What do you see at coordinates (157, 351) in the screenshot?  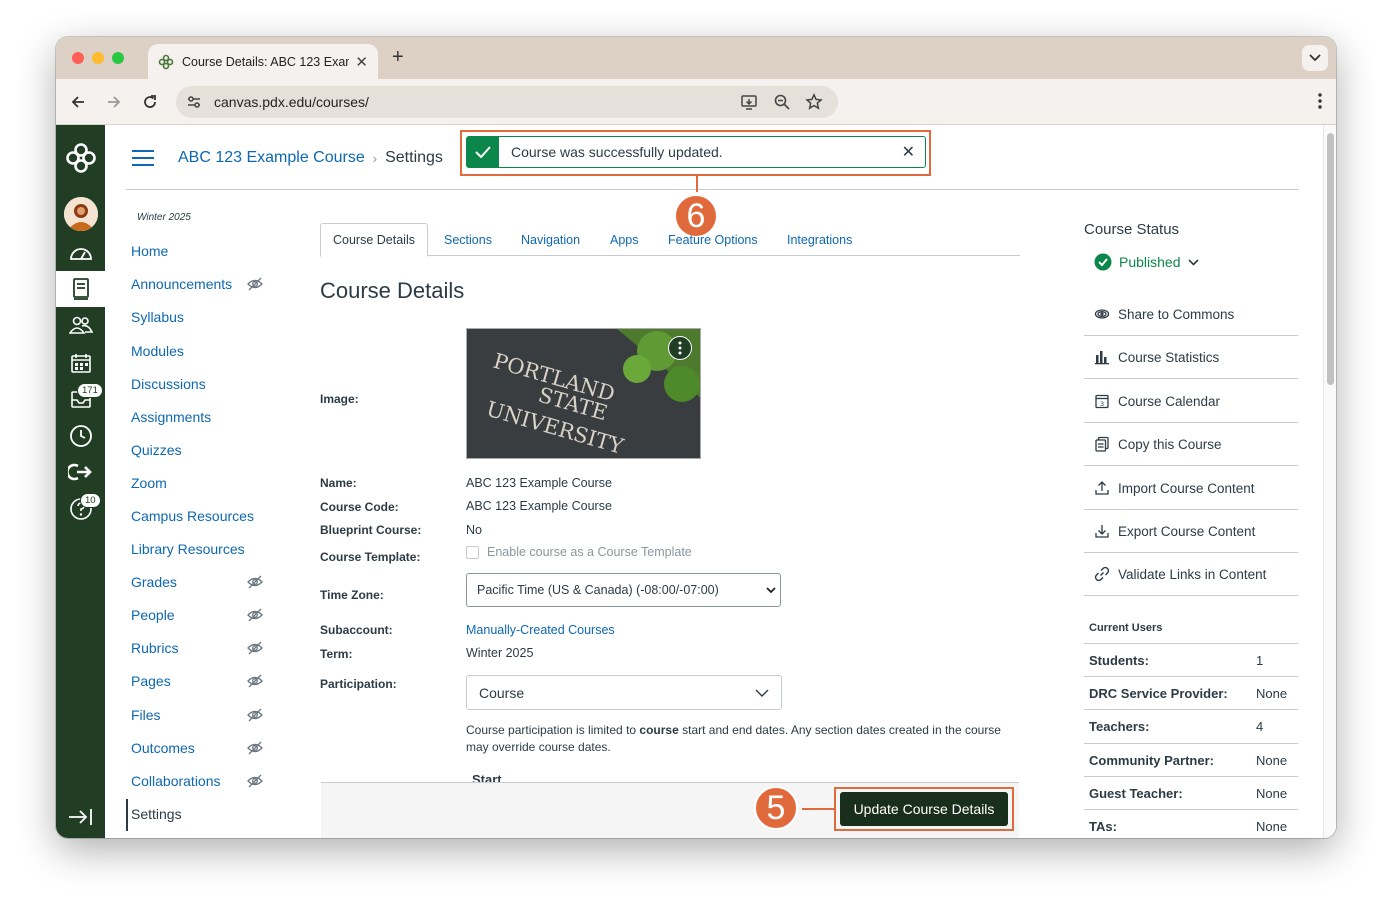 I see `course-nav-item-modules: Modules` at bounding box center [157, 351].